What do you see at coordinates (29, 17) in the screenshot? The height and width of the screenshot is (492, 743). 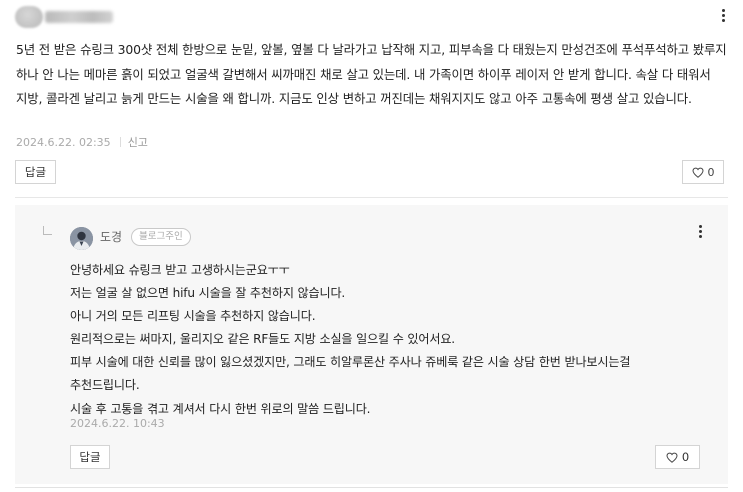 I see `commenter-avatar-blurred` at bounding box center [29, 17].